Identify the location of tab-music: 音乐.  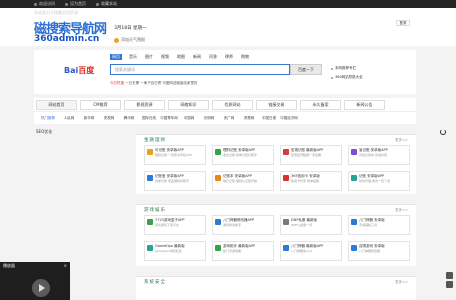
(133, 57).